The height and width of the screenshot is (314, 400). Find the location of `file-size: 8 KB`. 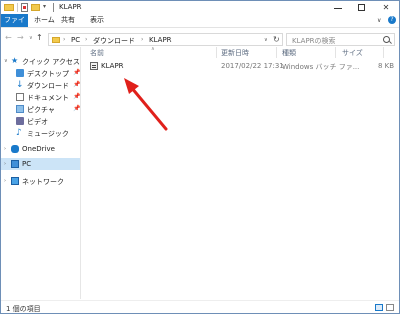

file-size: 8 KB is located at coordinates (386, 66).